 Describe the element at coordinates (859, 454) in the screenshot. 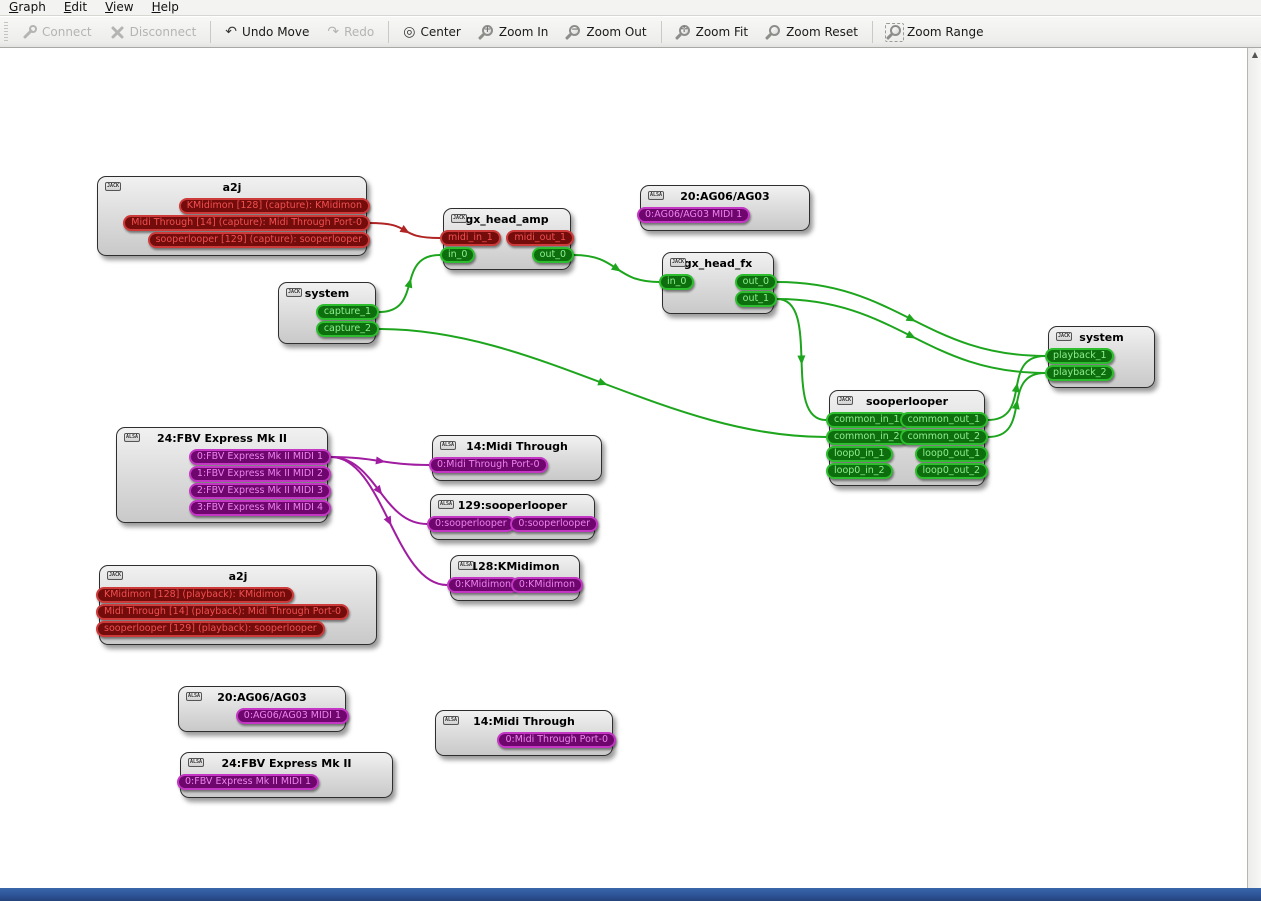

I see `port-pill: loop0_in_1` at that location.